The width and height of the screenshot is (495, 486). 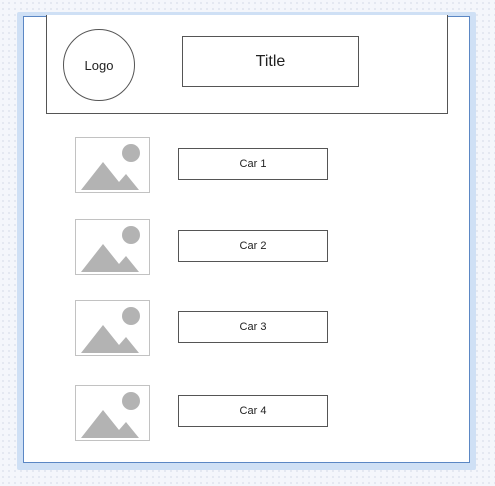 I want to click on car-3-button: Car 3, so click(x=253, y=327).